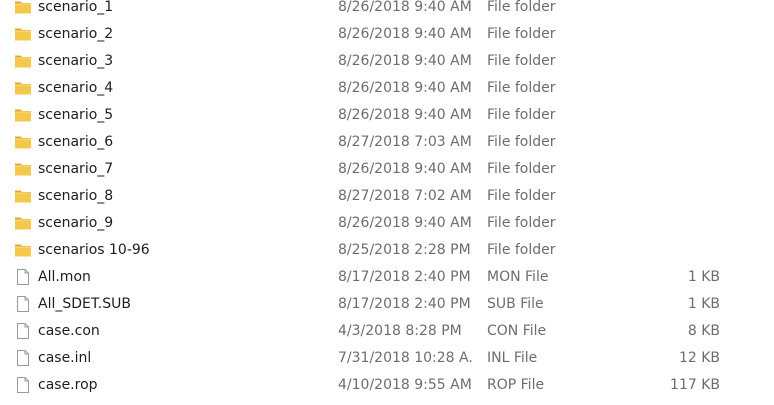  Describe the element at coordinates (405, 142) in the screenshot. I see `date-modified: 8/27/2018 7:03 AM` at that location.